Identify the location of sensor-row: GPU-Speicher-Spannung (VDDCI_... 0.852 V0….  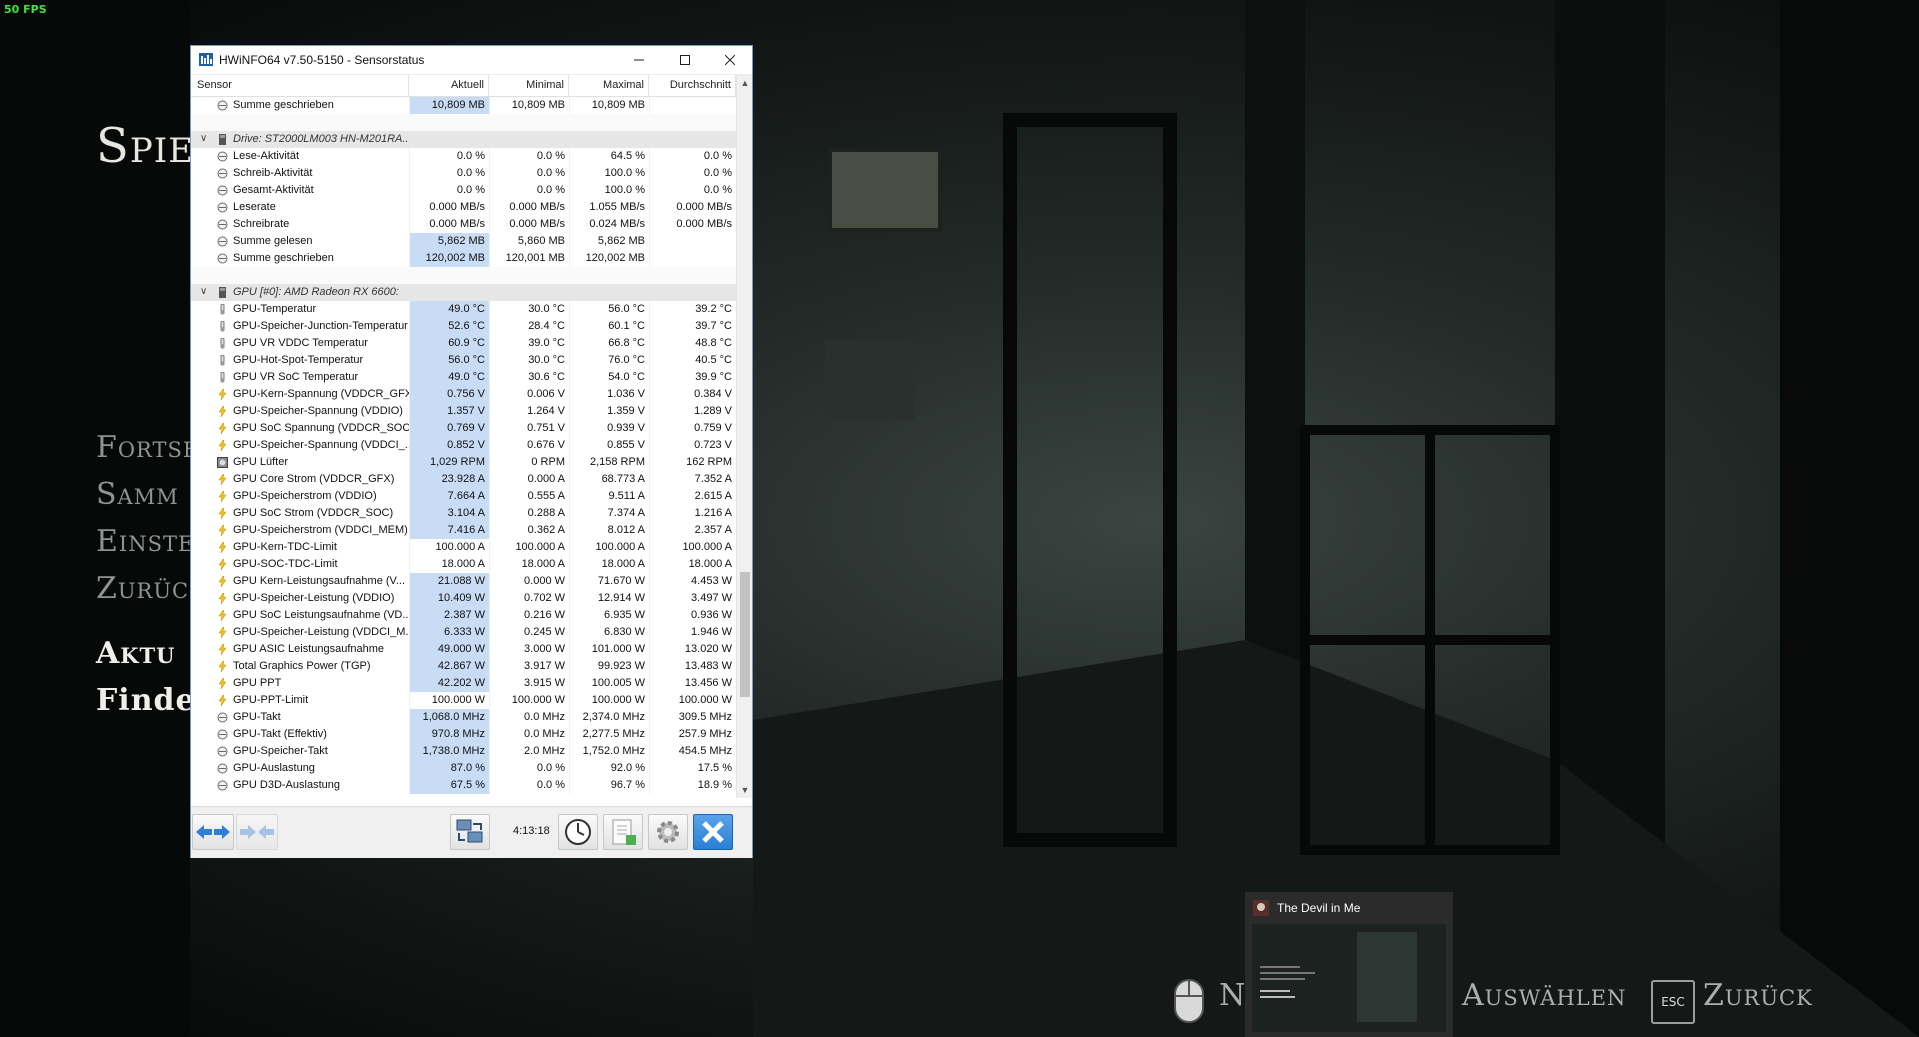
(463, 445).